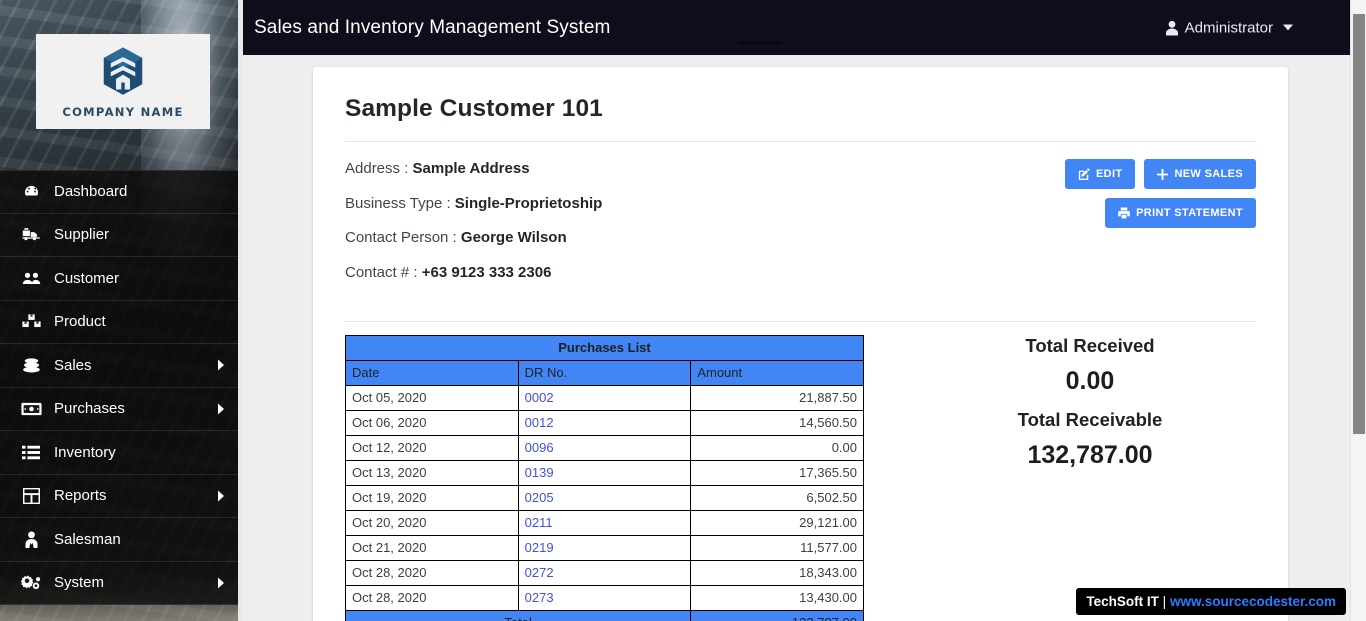  Describe the element at coordinates (800, 141) in the screenshot. I see `title-divider` at that location.